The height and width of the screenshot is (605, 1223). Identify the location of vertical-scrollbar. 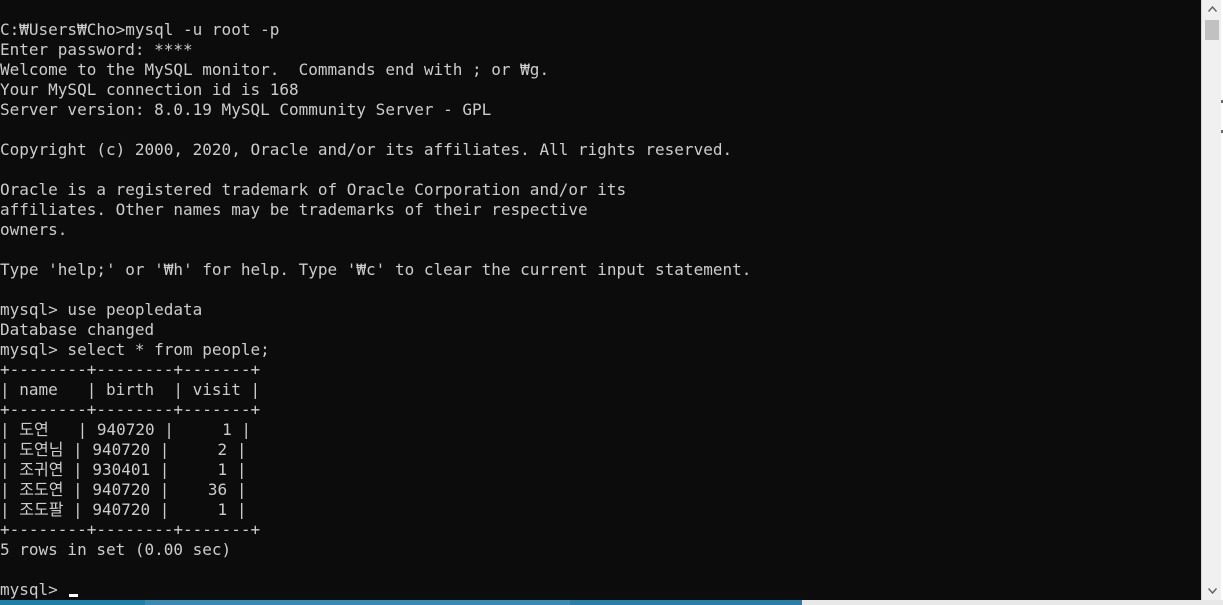
(1212, 300).